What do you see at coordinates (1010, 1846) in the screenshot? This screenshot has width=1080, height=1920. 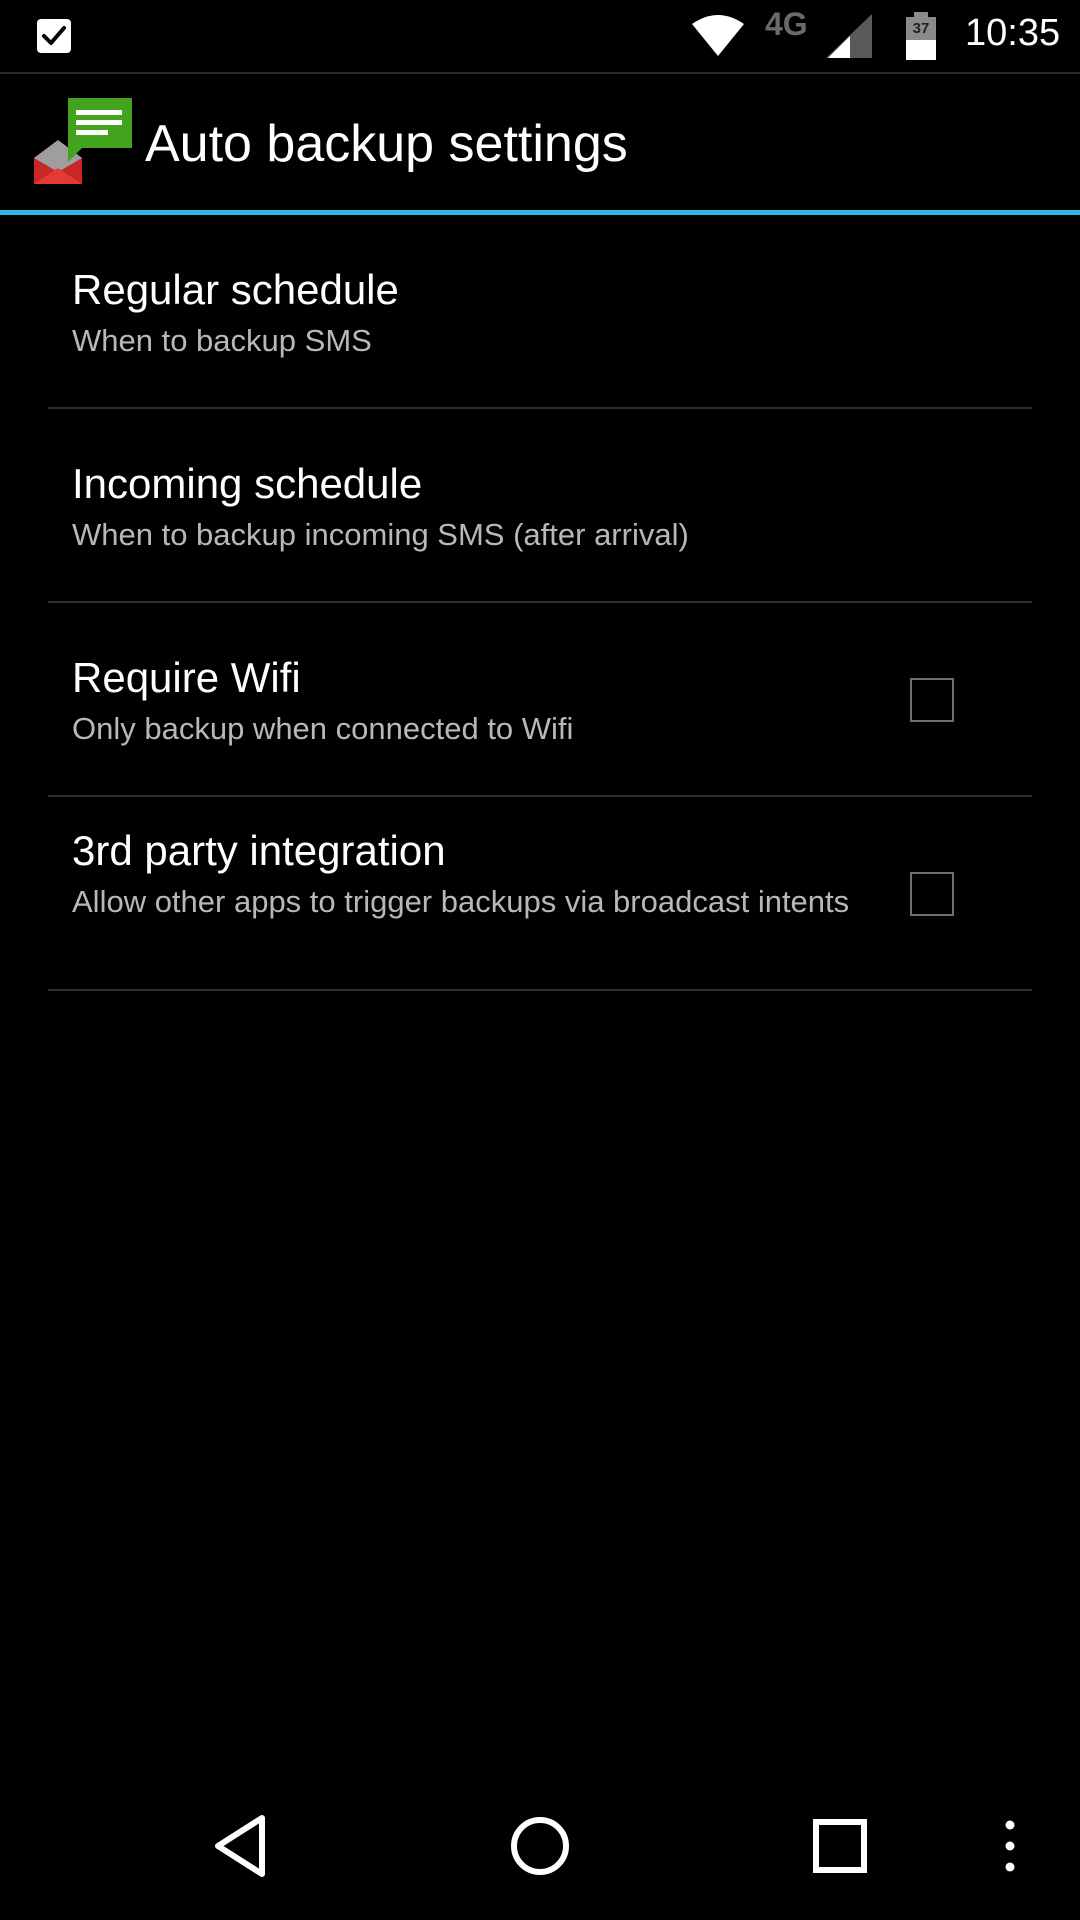 I see `overflow-menu-icon` at bounding box center [1010, 1846].